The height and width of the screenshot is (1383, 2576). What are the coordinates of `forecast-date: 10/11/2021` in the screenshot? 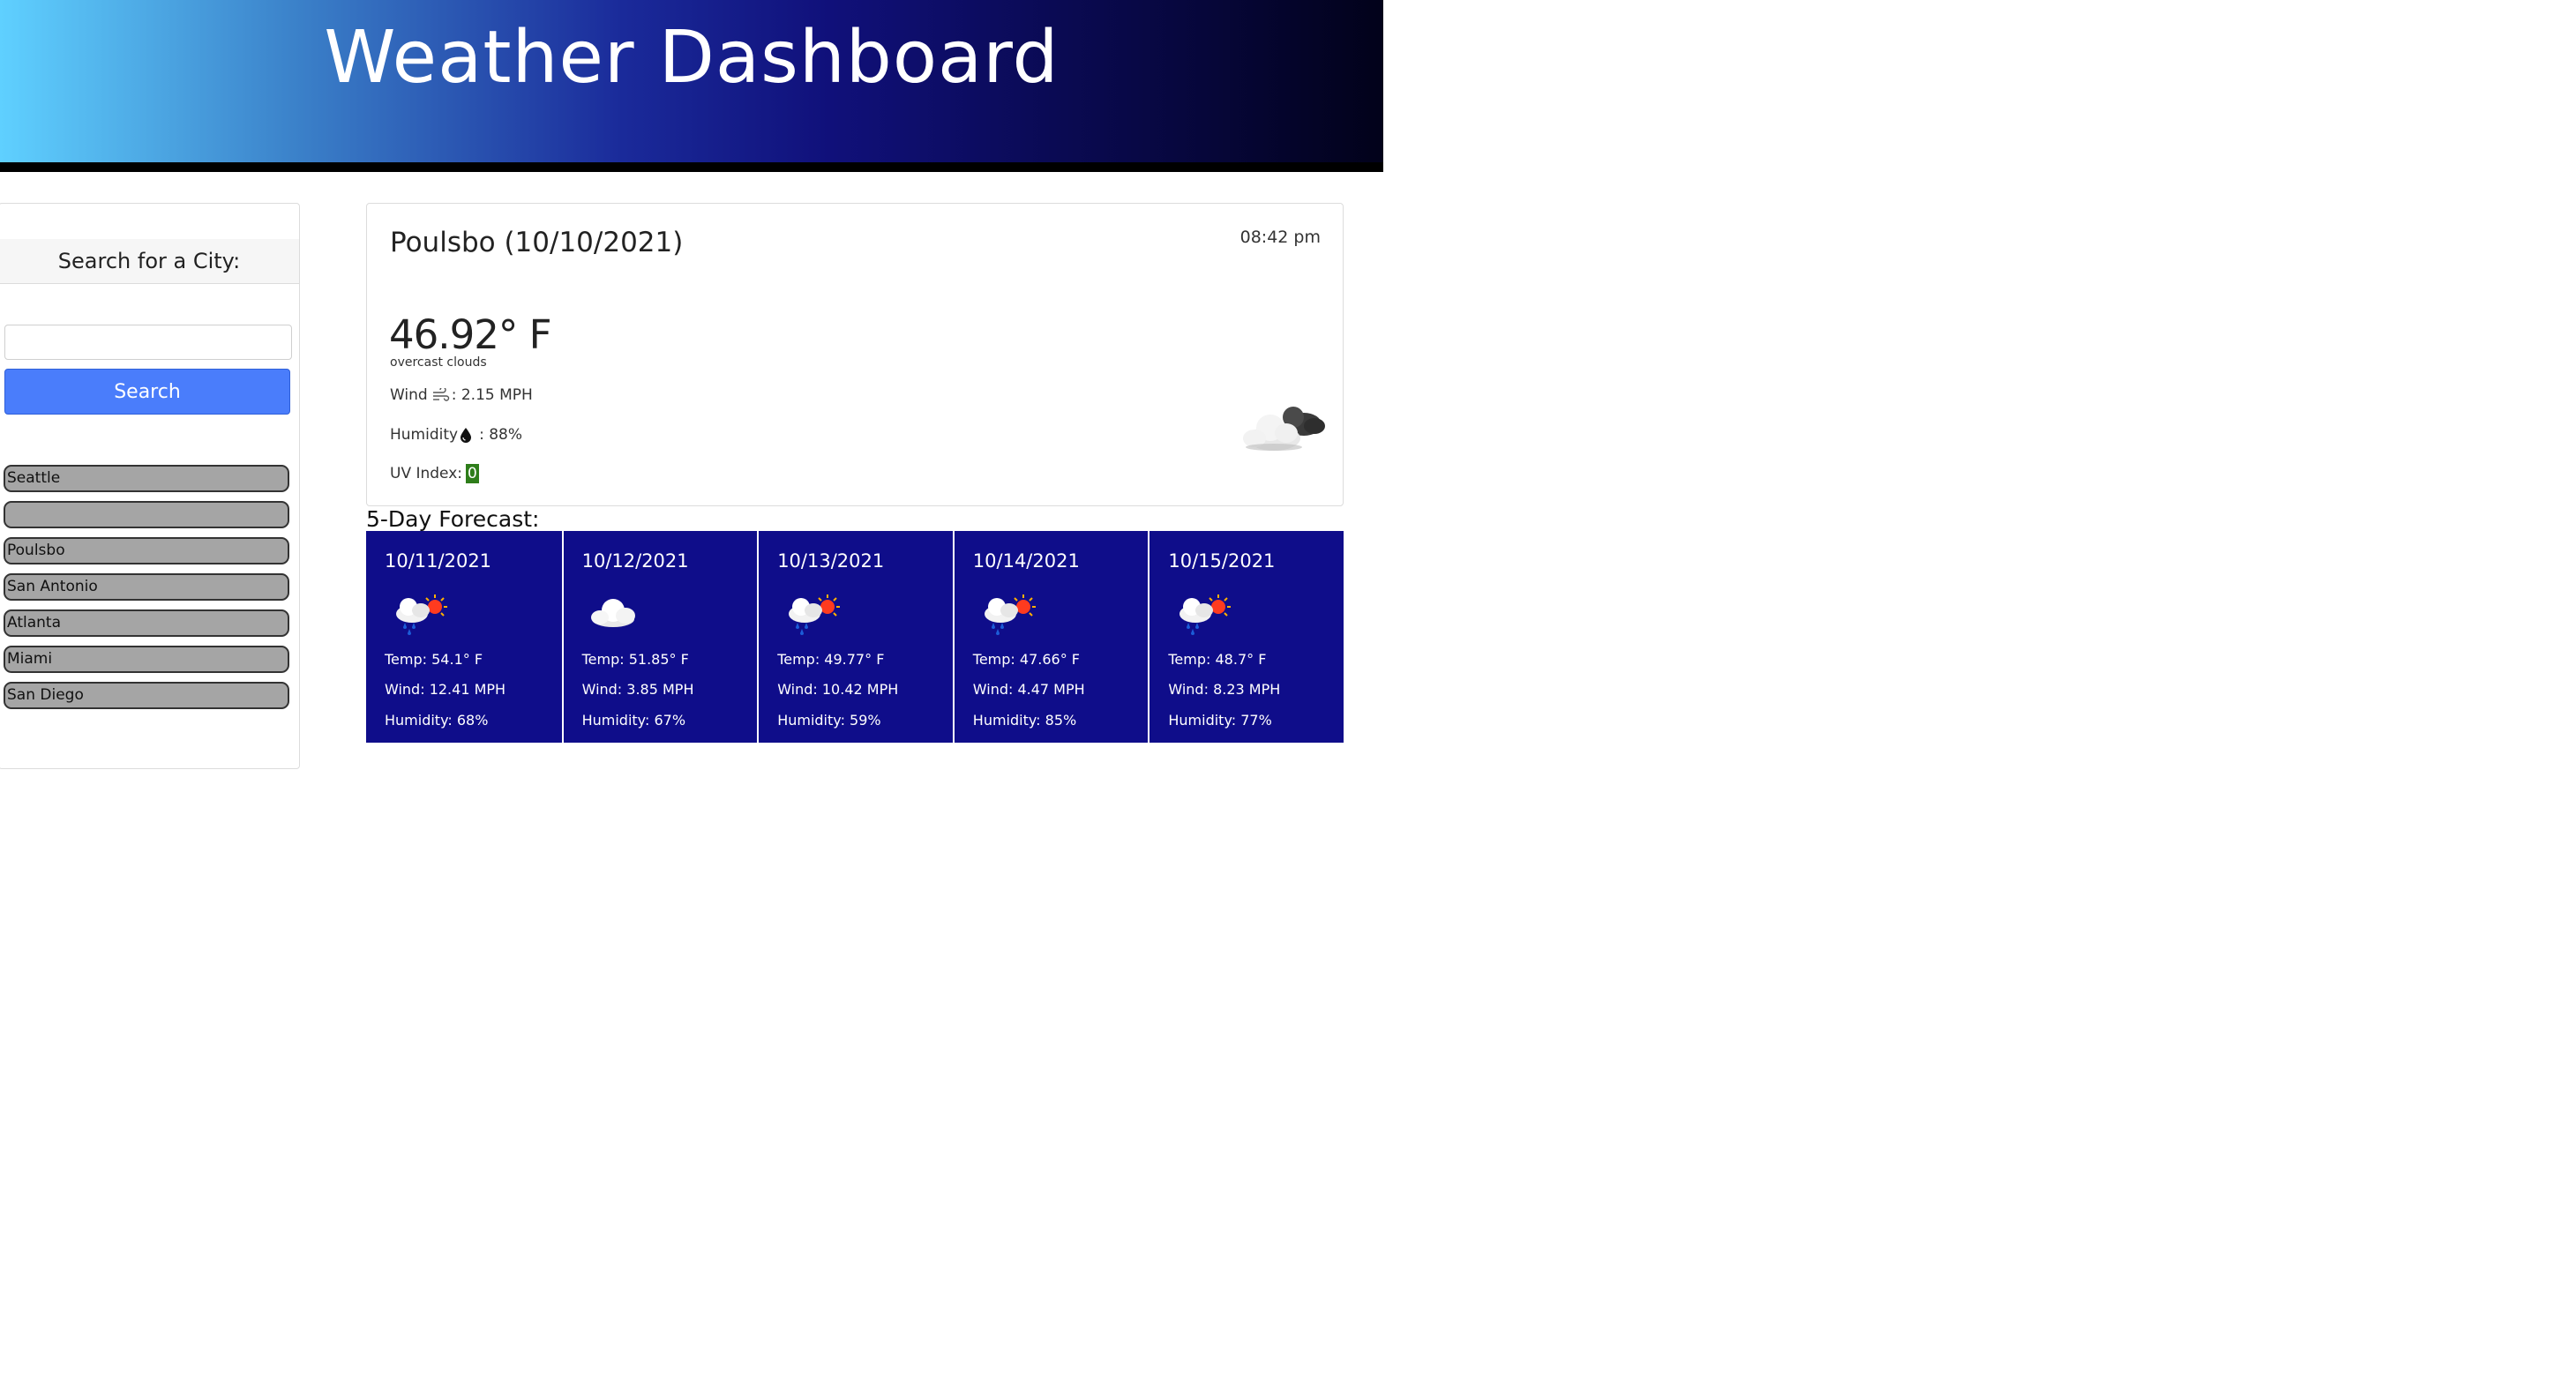 It's located at (439, 561).